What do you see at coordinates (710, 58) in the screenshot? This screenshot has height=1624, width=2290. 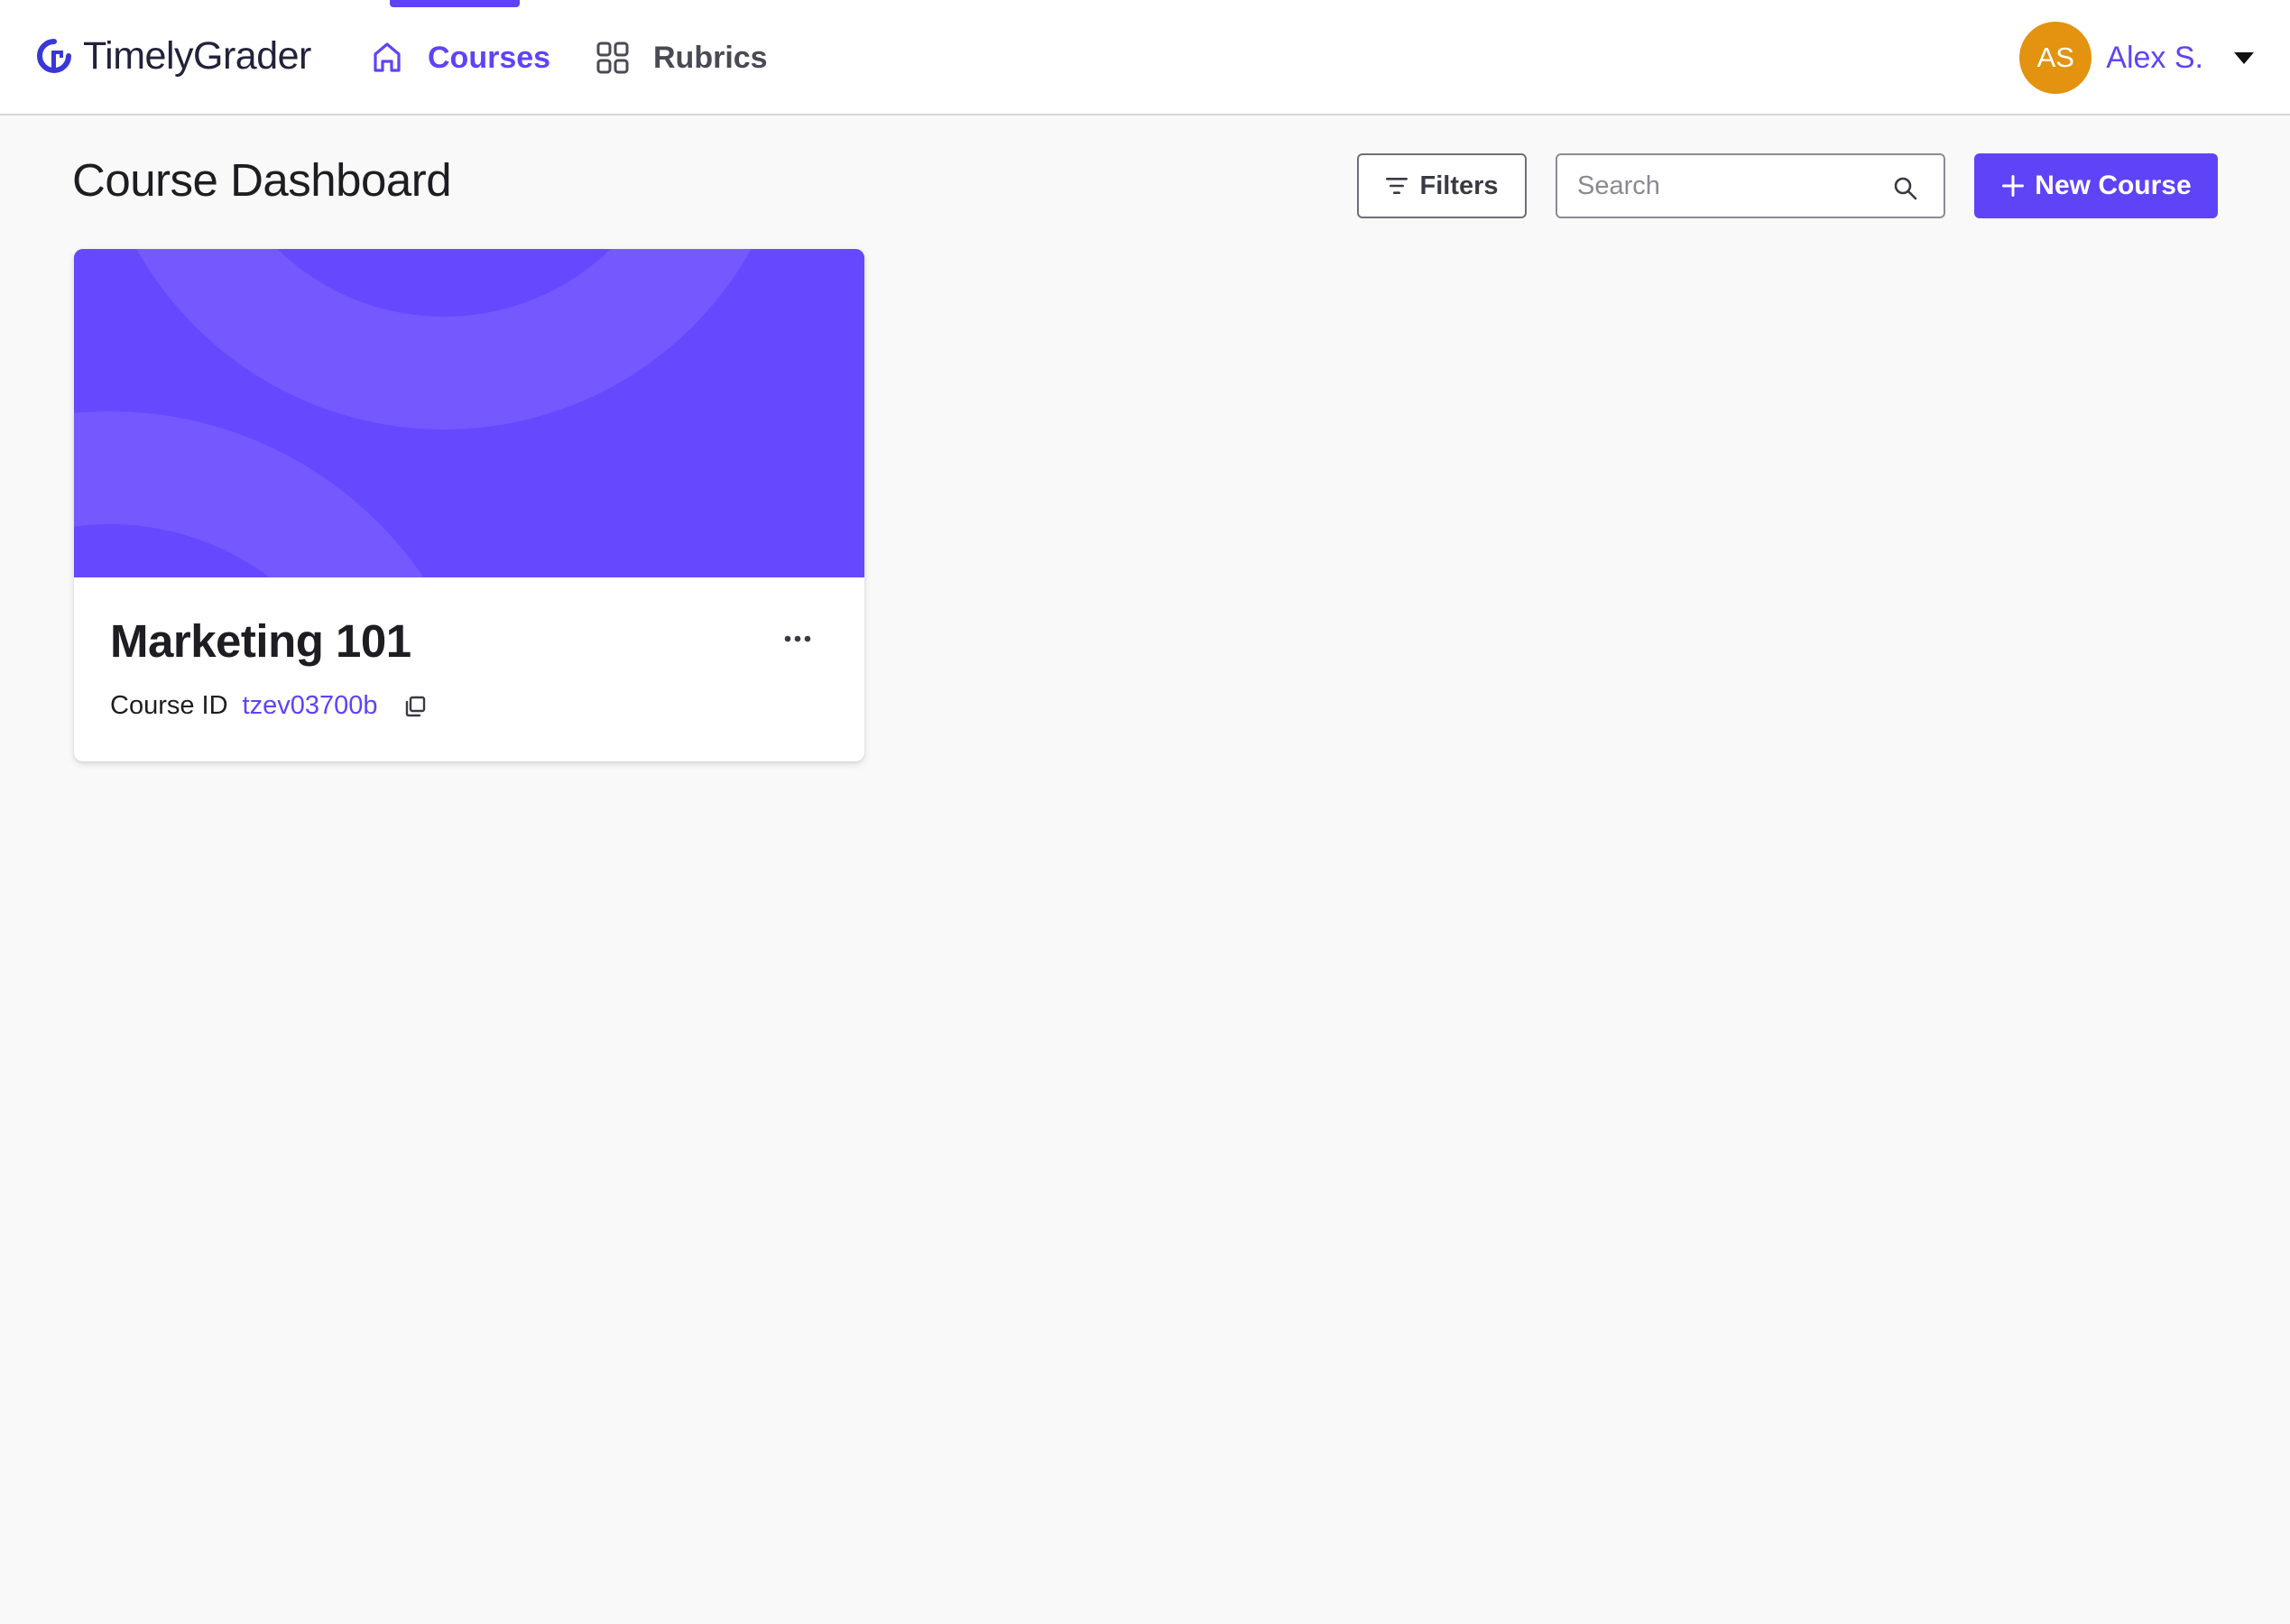 I see `nav-tab-label: Rubrics` at bounding box center [710, 58].